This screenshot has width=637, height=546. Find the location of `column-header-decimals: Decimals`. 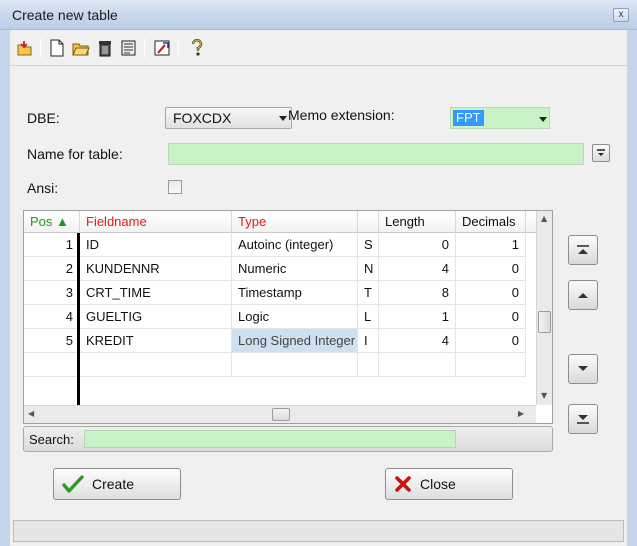

column-header-decimals: Decimals is located at coordinates (491, 222).